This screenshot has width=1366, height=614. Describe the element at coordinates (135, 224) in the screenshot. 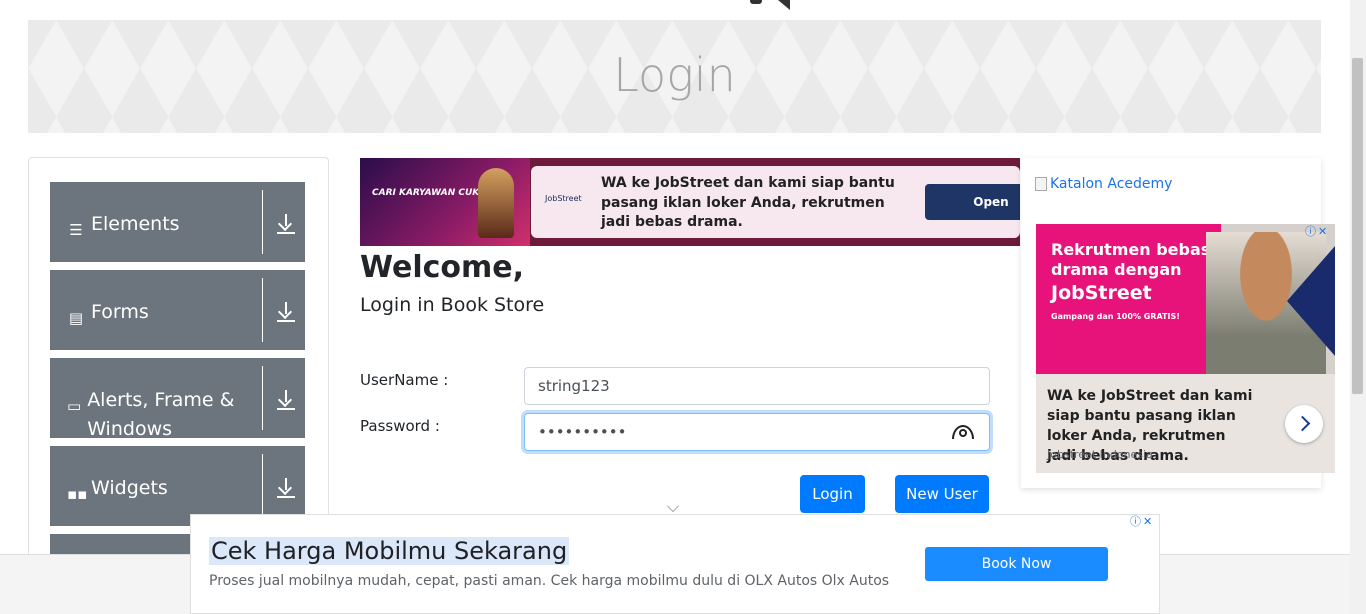

I see `sidebar-group-label: Elements` at that location.